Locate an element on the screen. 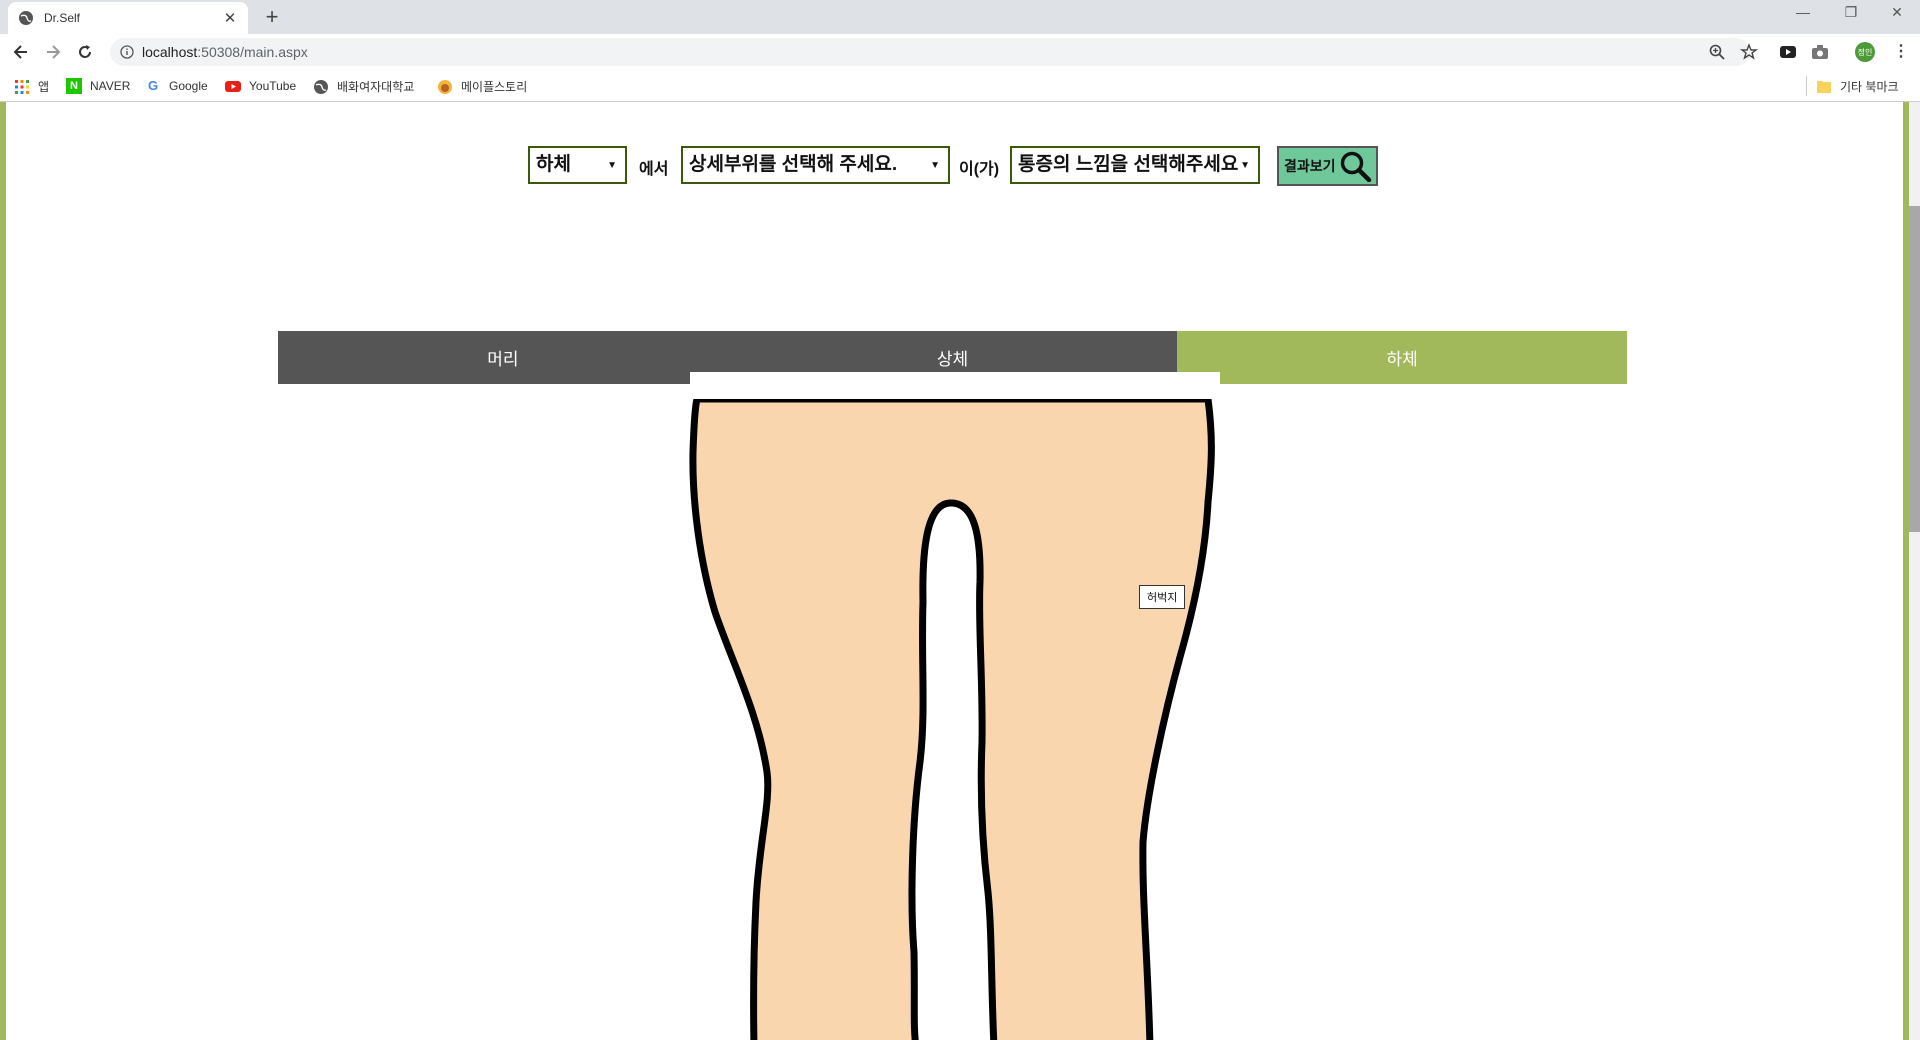  bookmark-naver: N NAVER is located at coordinates (98, 86).